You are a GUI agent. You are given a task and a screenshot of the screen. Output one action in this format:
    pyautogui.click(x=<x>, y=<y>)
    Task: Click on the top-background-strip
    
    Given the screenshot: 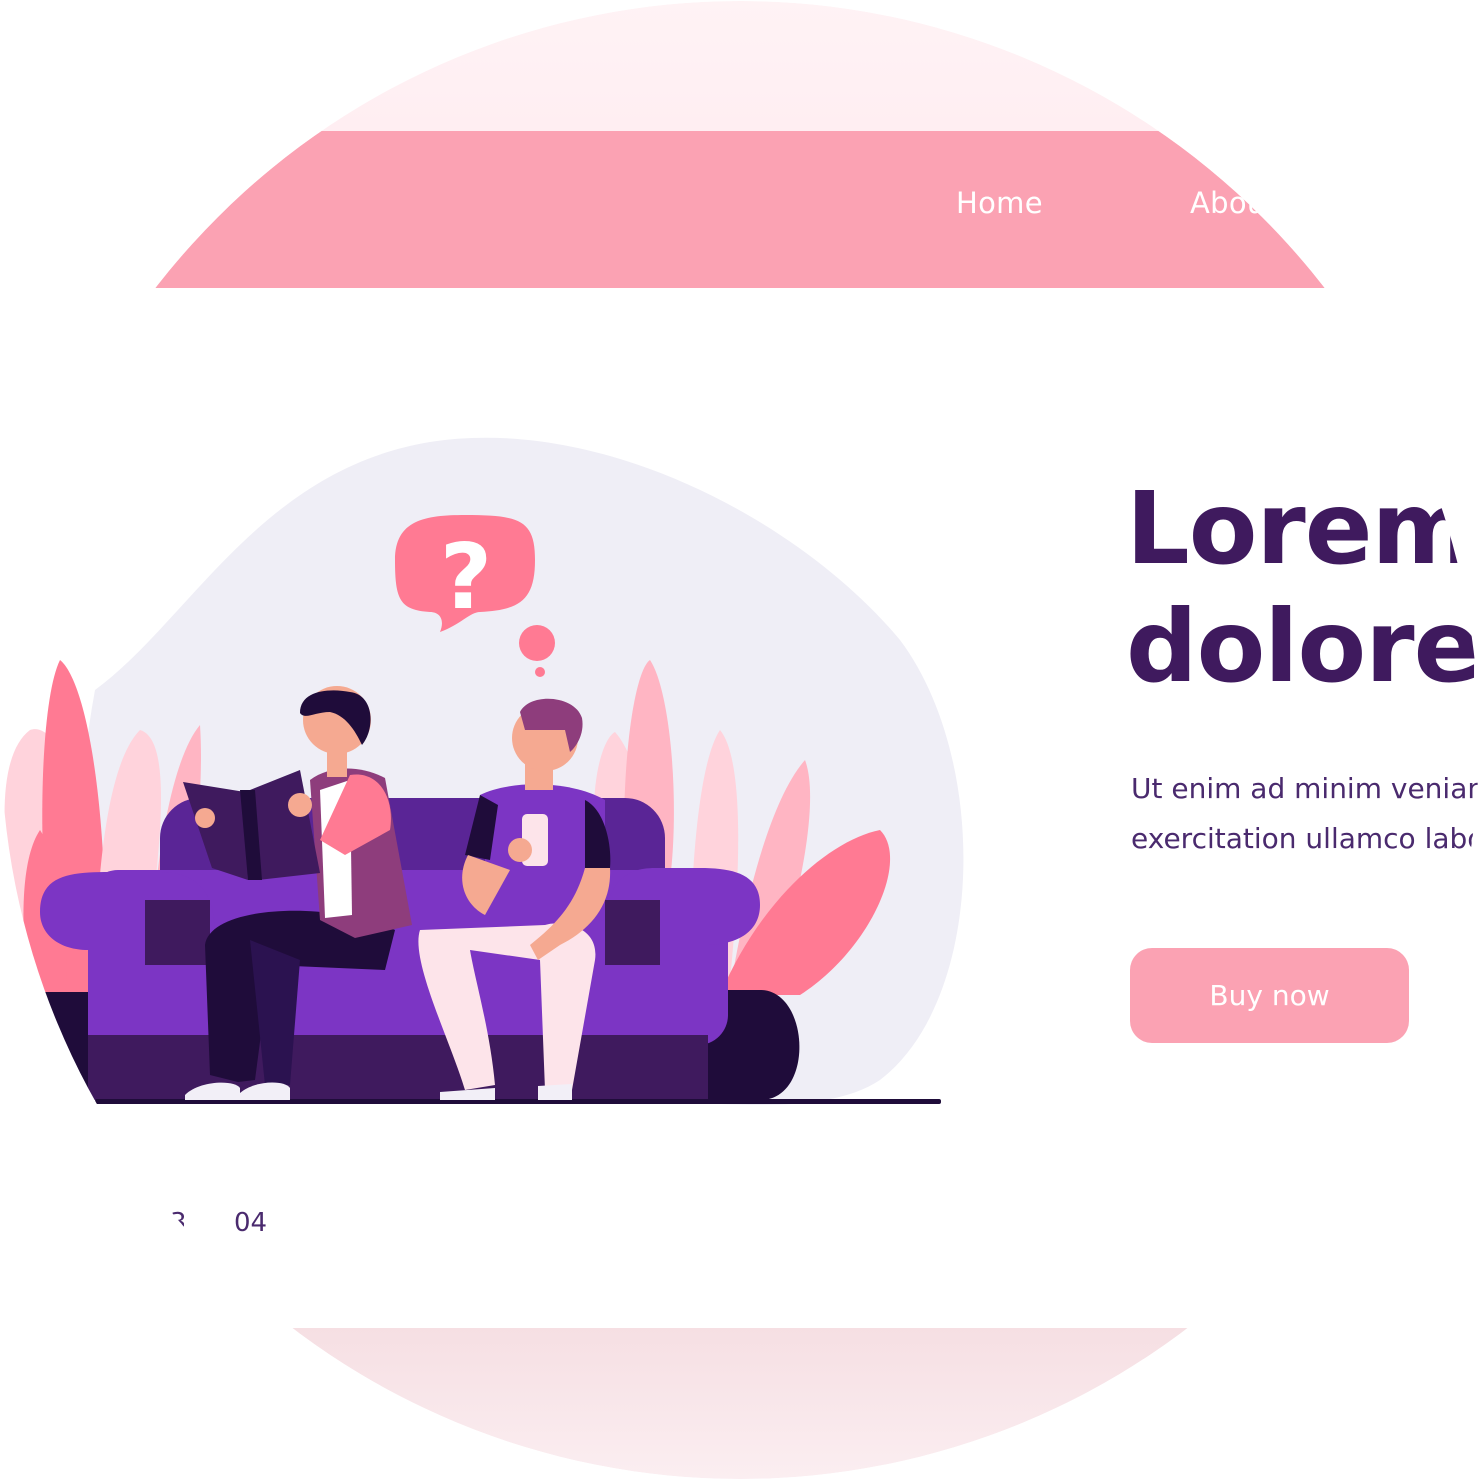 What is the action you would take?
    pyautogui.click(x=740, y=66)
    